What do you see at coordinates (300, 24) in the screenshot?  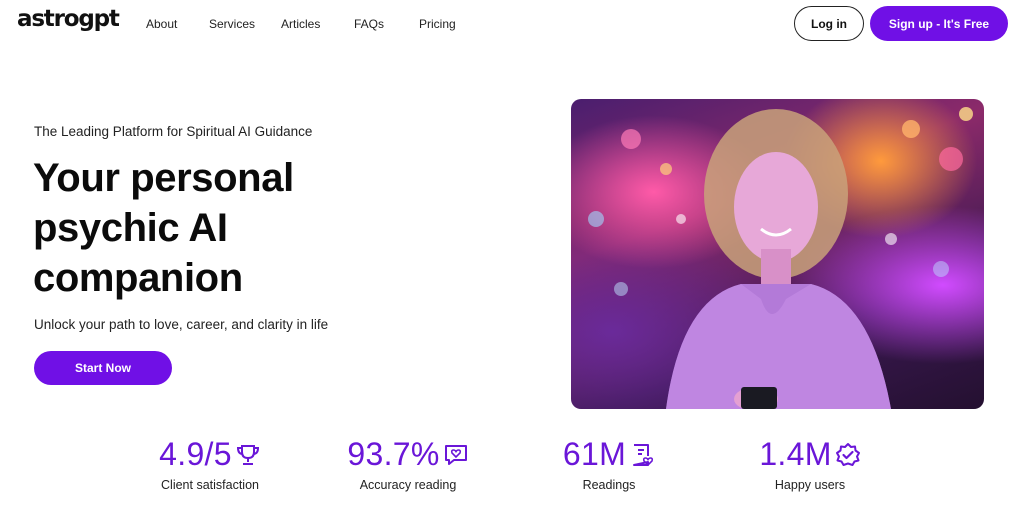 I see `nav-link-articles: Articles` at bounding box center [300, 24].